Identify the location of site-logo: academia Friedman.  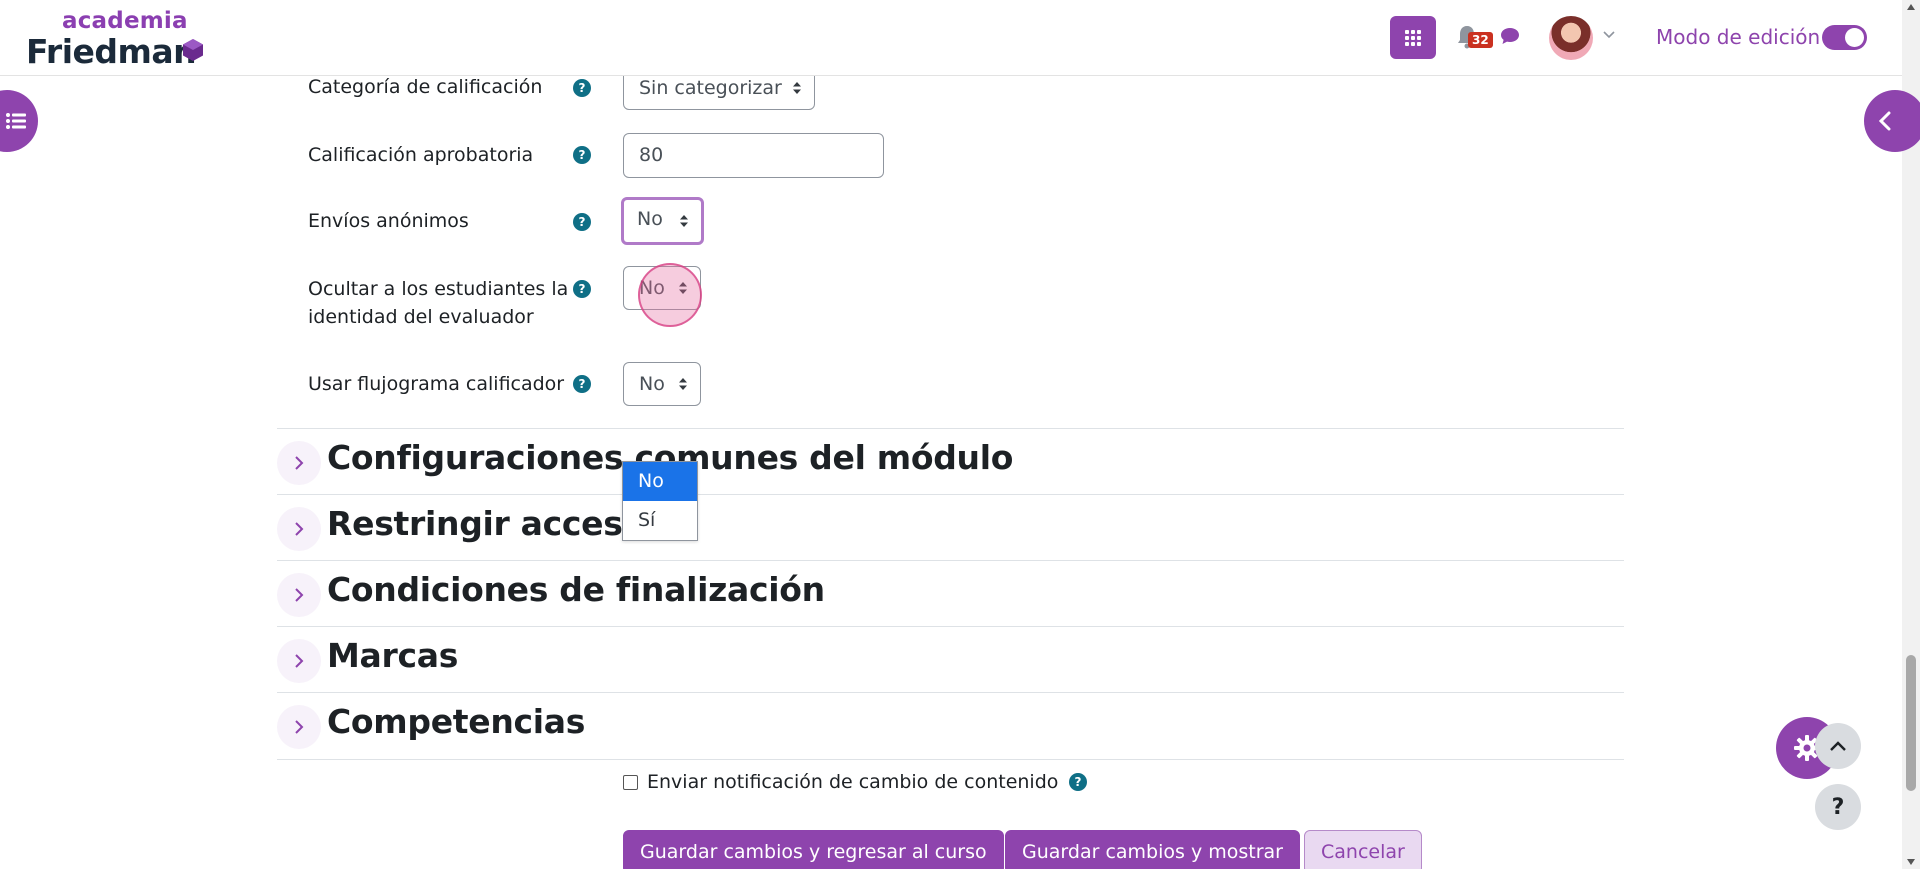
(121, 39).